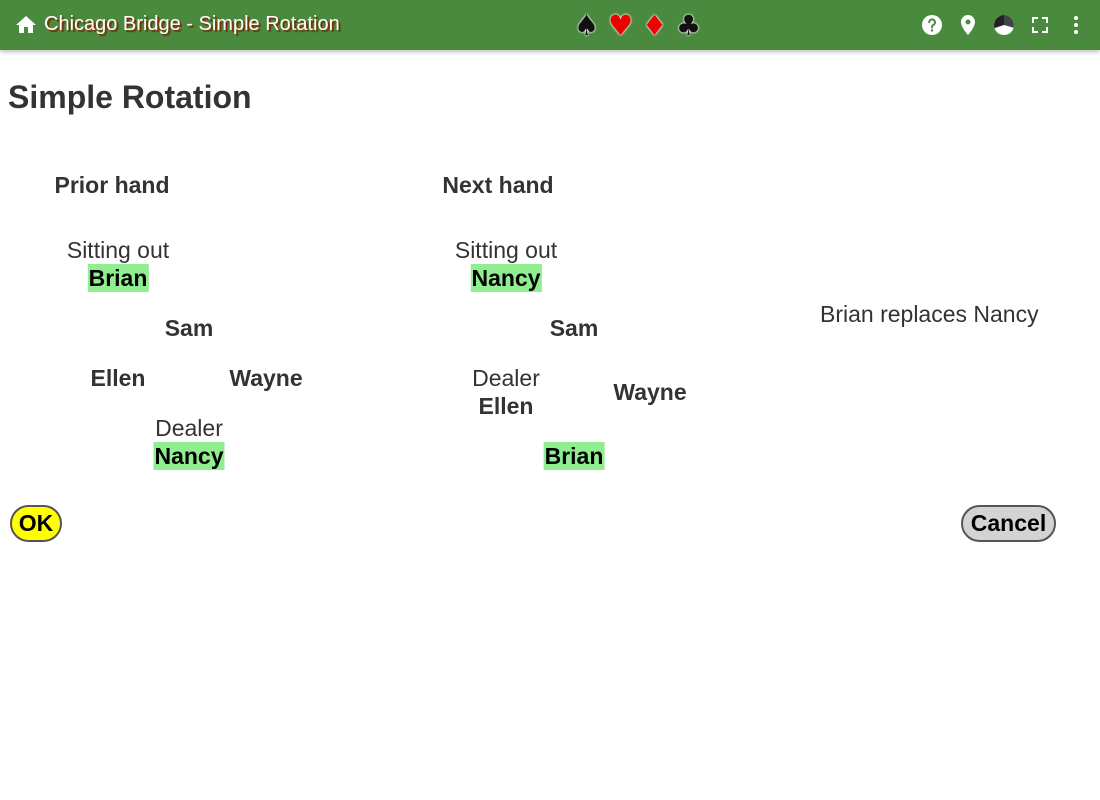 This screenshot has width=1100, height=800. I want to click on club-icon: ♣, so click(689, 25).